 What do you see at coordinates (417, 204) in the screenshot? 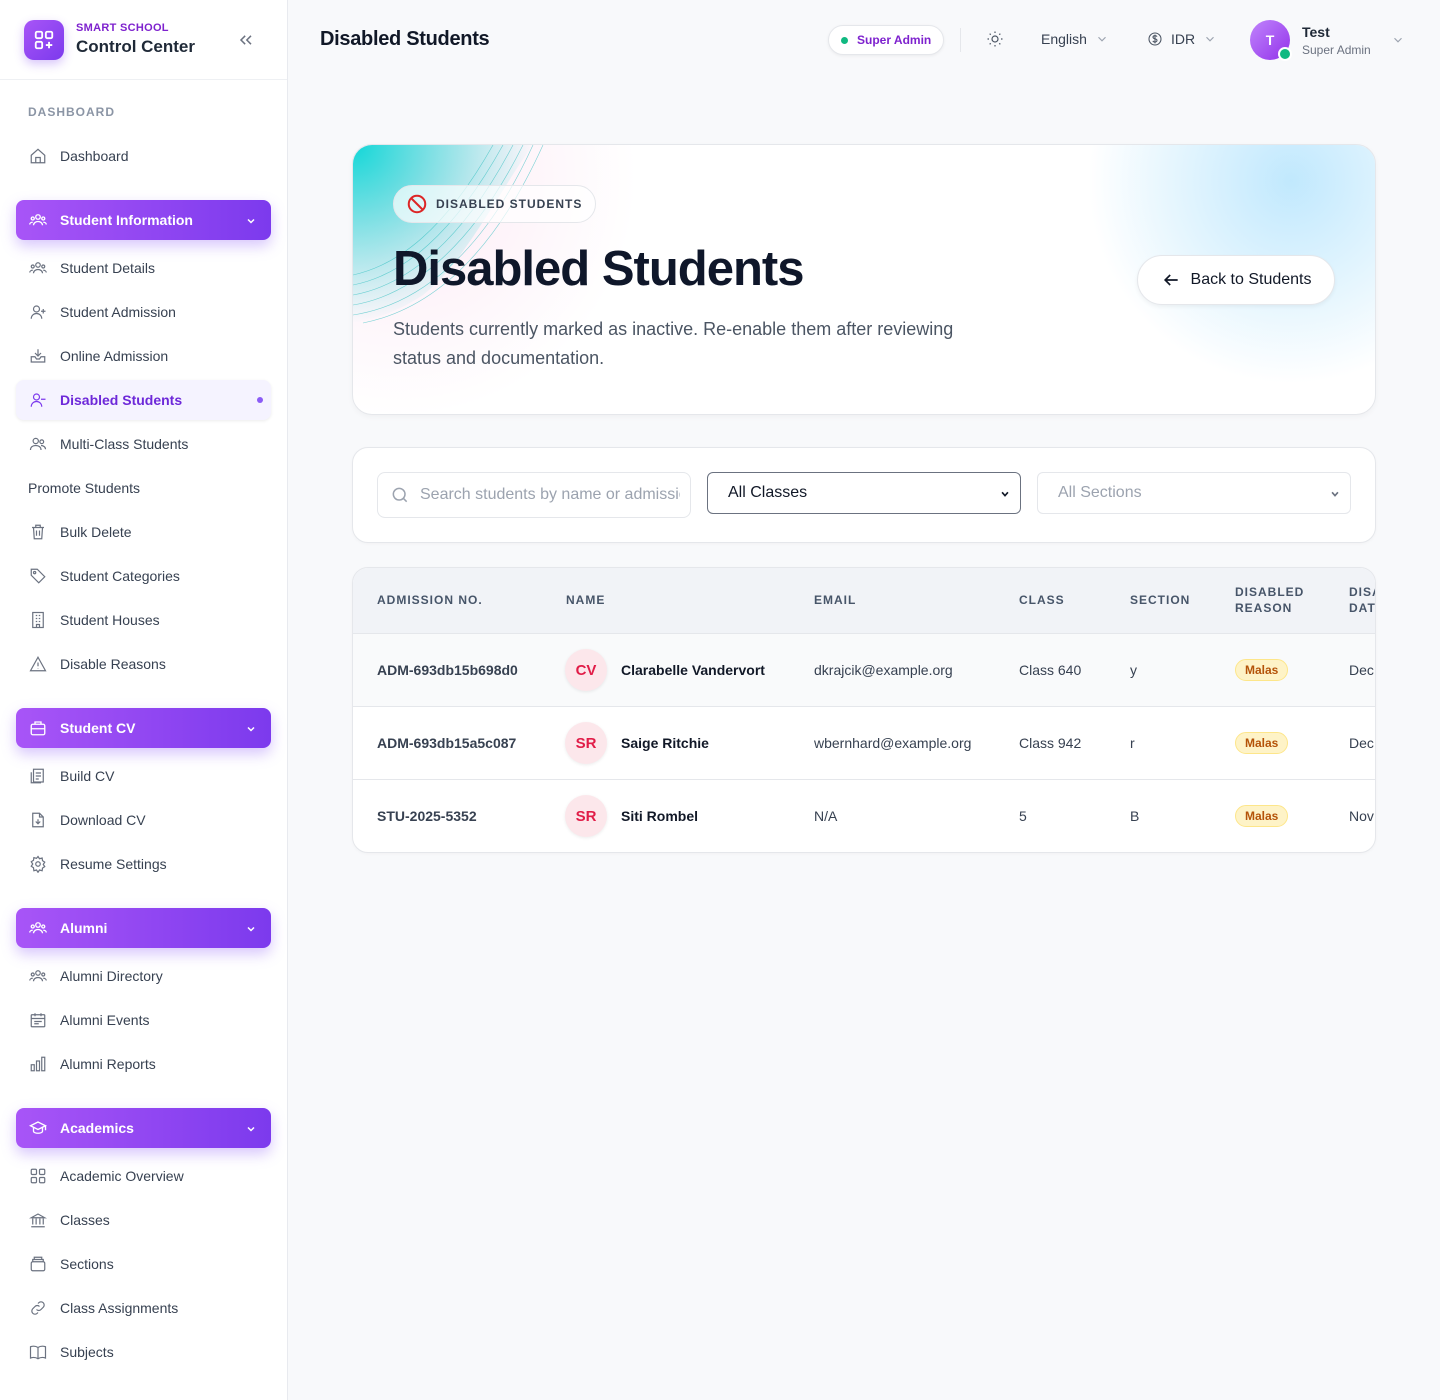
I see `ban-icon` at bounding box center [417, 204].